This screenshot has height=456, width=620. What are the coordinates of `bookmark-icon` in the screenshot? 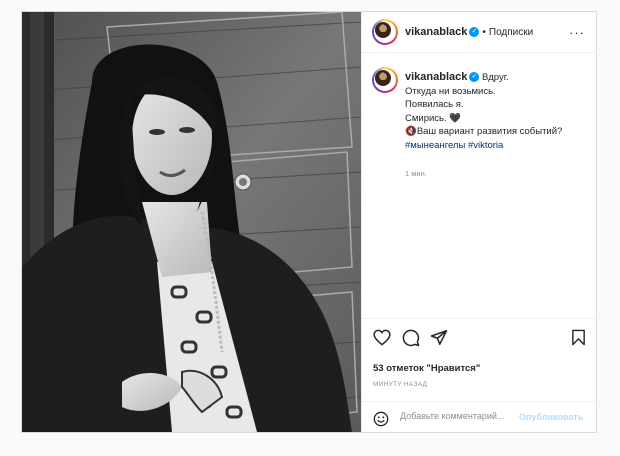 It's located at (578, 337).